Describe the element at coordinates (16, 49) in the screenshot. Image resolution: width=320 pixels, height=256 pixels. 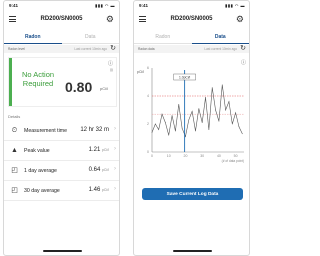
I see `radon-level-label: Radon level` at that location.